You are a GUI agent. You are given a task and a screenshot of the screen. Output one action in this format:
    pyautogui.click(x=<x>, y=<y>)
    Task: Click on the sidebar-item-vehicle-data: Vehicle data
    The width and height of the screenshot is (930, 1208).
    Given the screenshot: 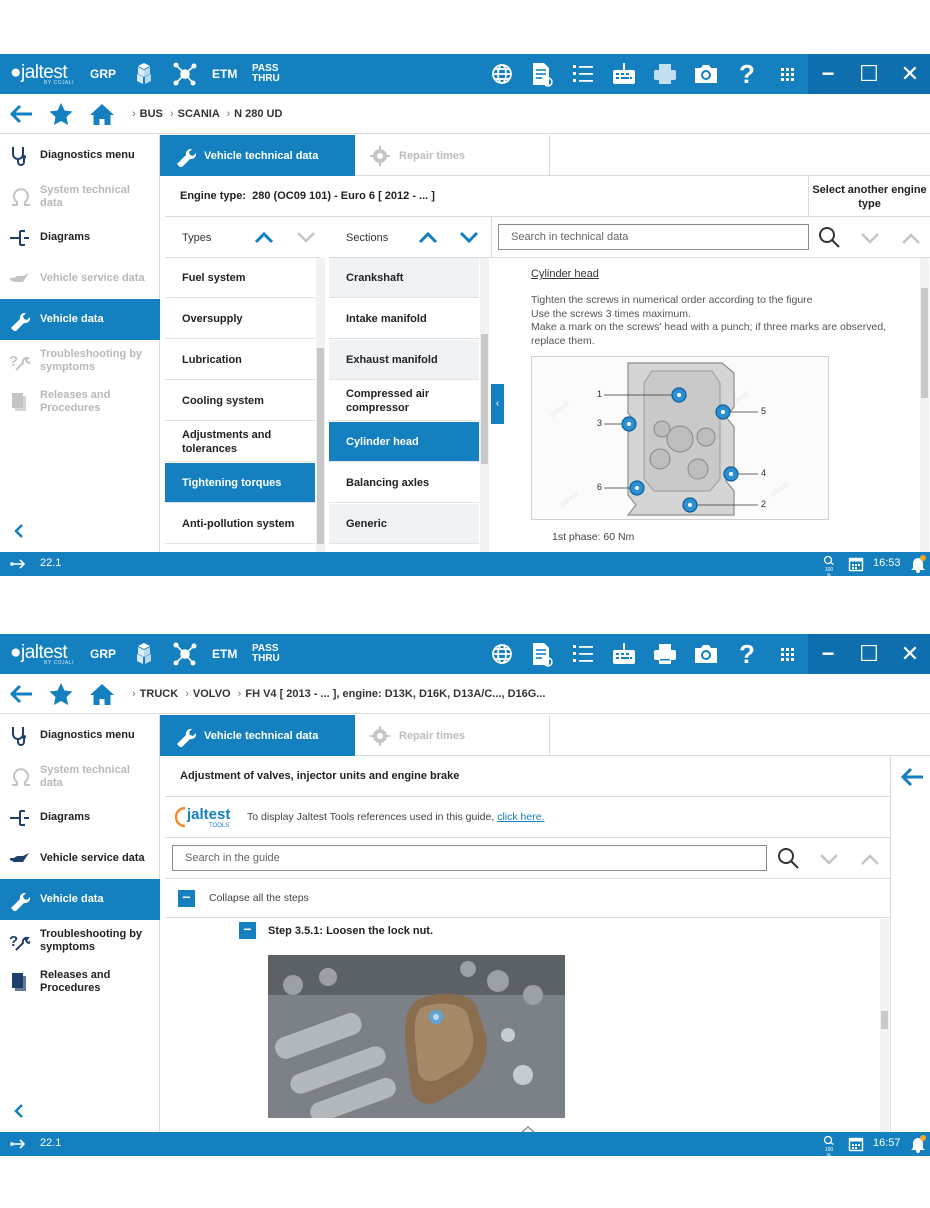 What is the action you would take?
    pyautogui.click(x=80, y=319)
    